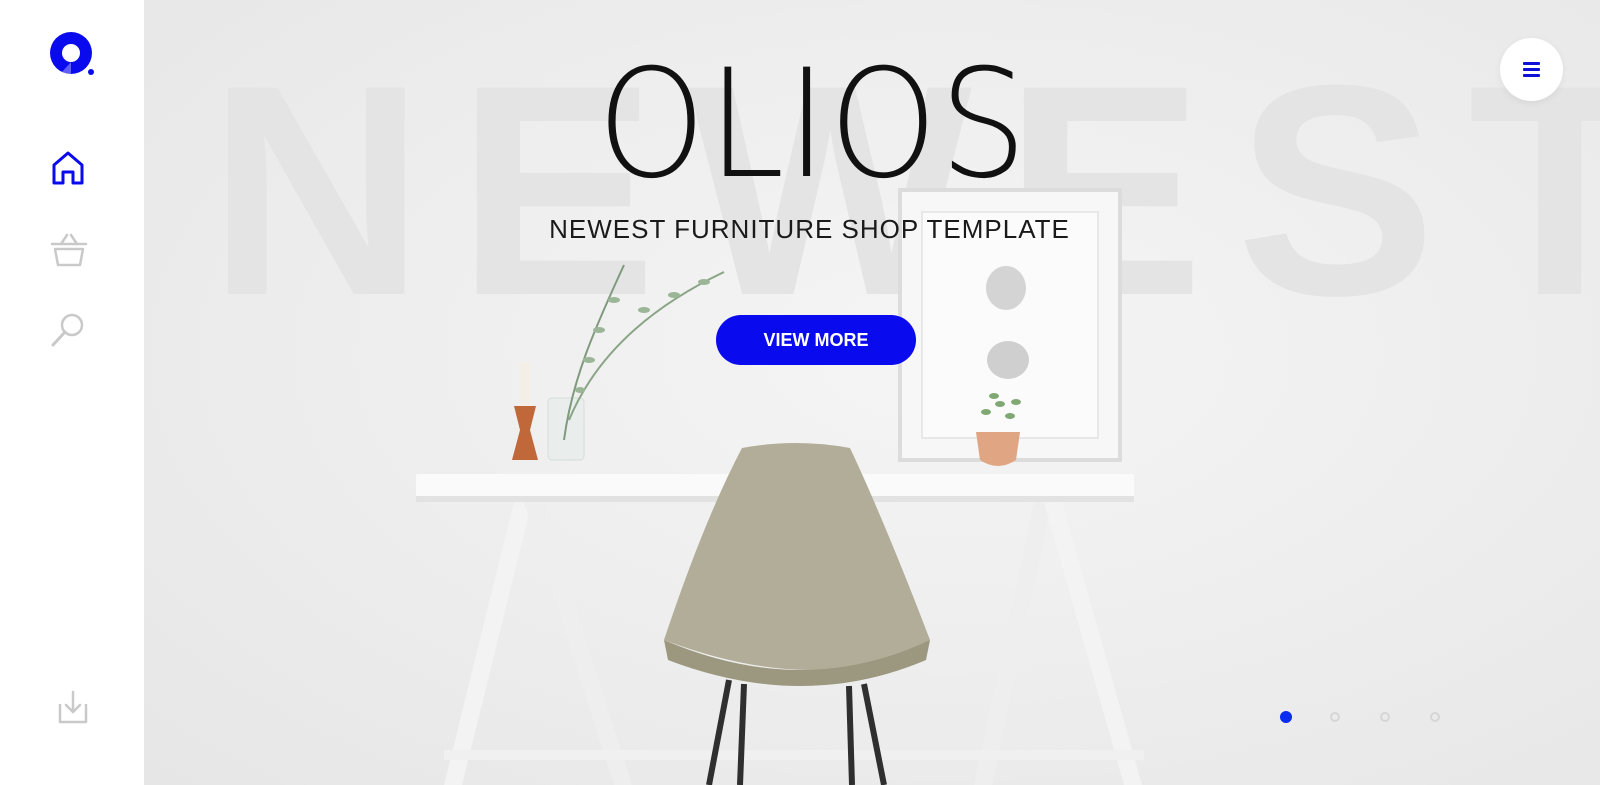  What do you see at coordinates (69, 250) in the screenshot?
I see `basket-icon` at bounding box center [69, 250].